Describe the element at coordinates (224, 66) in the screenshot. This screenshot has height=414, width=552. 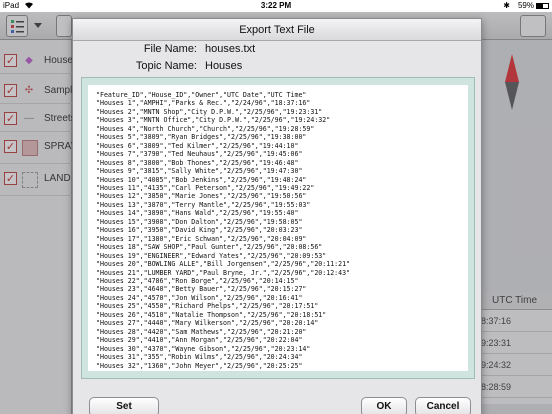
I see `topic-name-value: Houses` at that location.